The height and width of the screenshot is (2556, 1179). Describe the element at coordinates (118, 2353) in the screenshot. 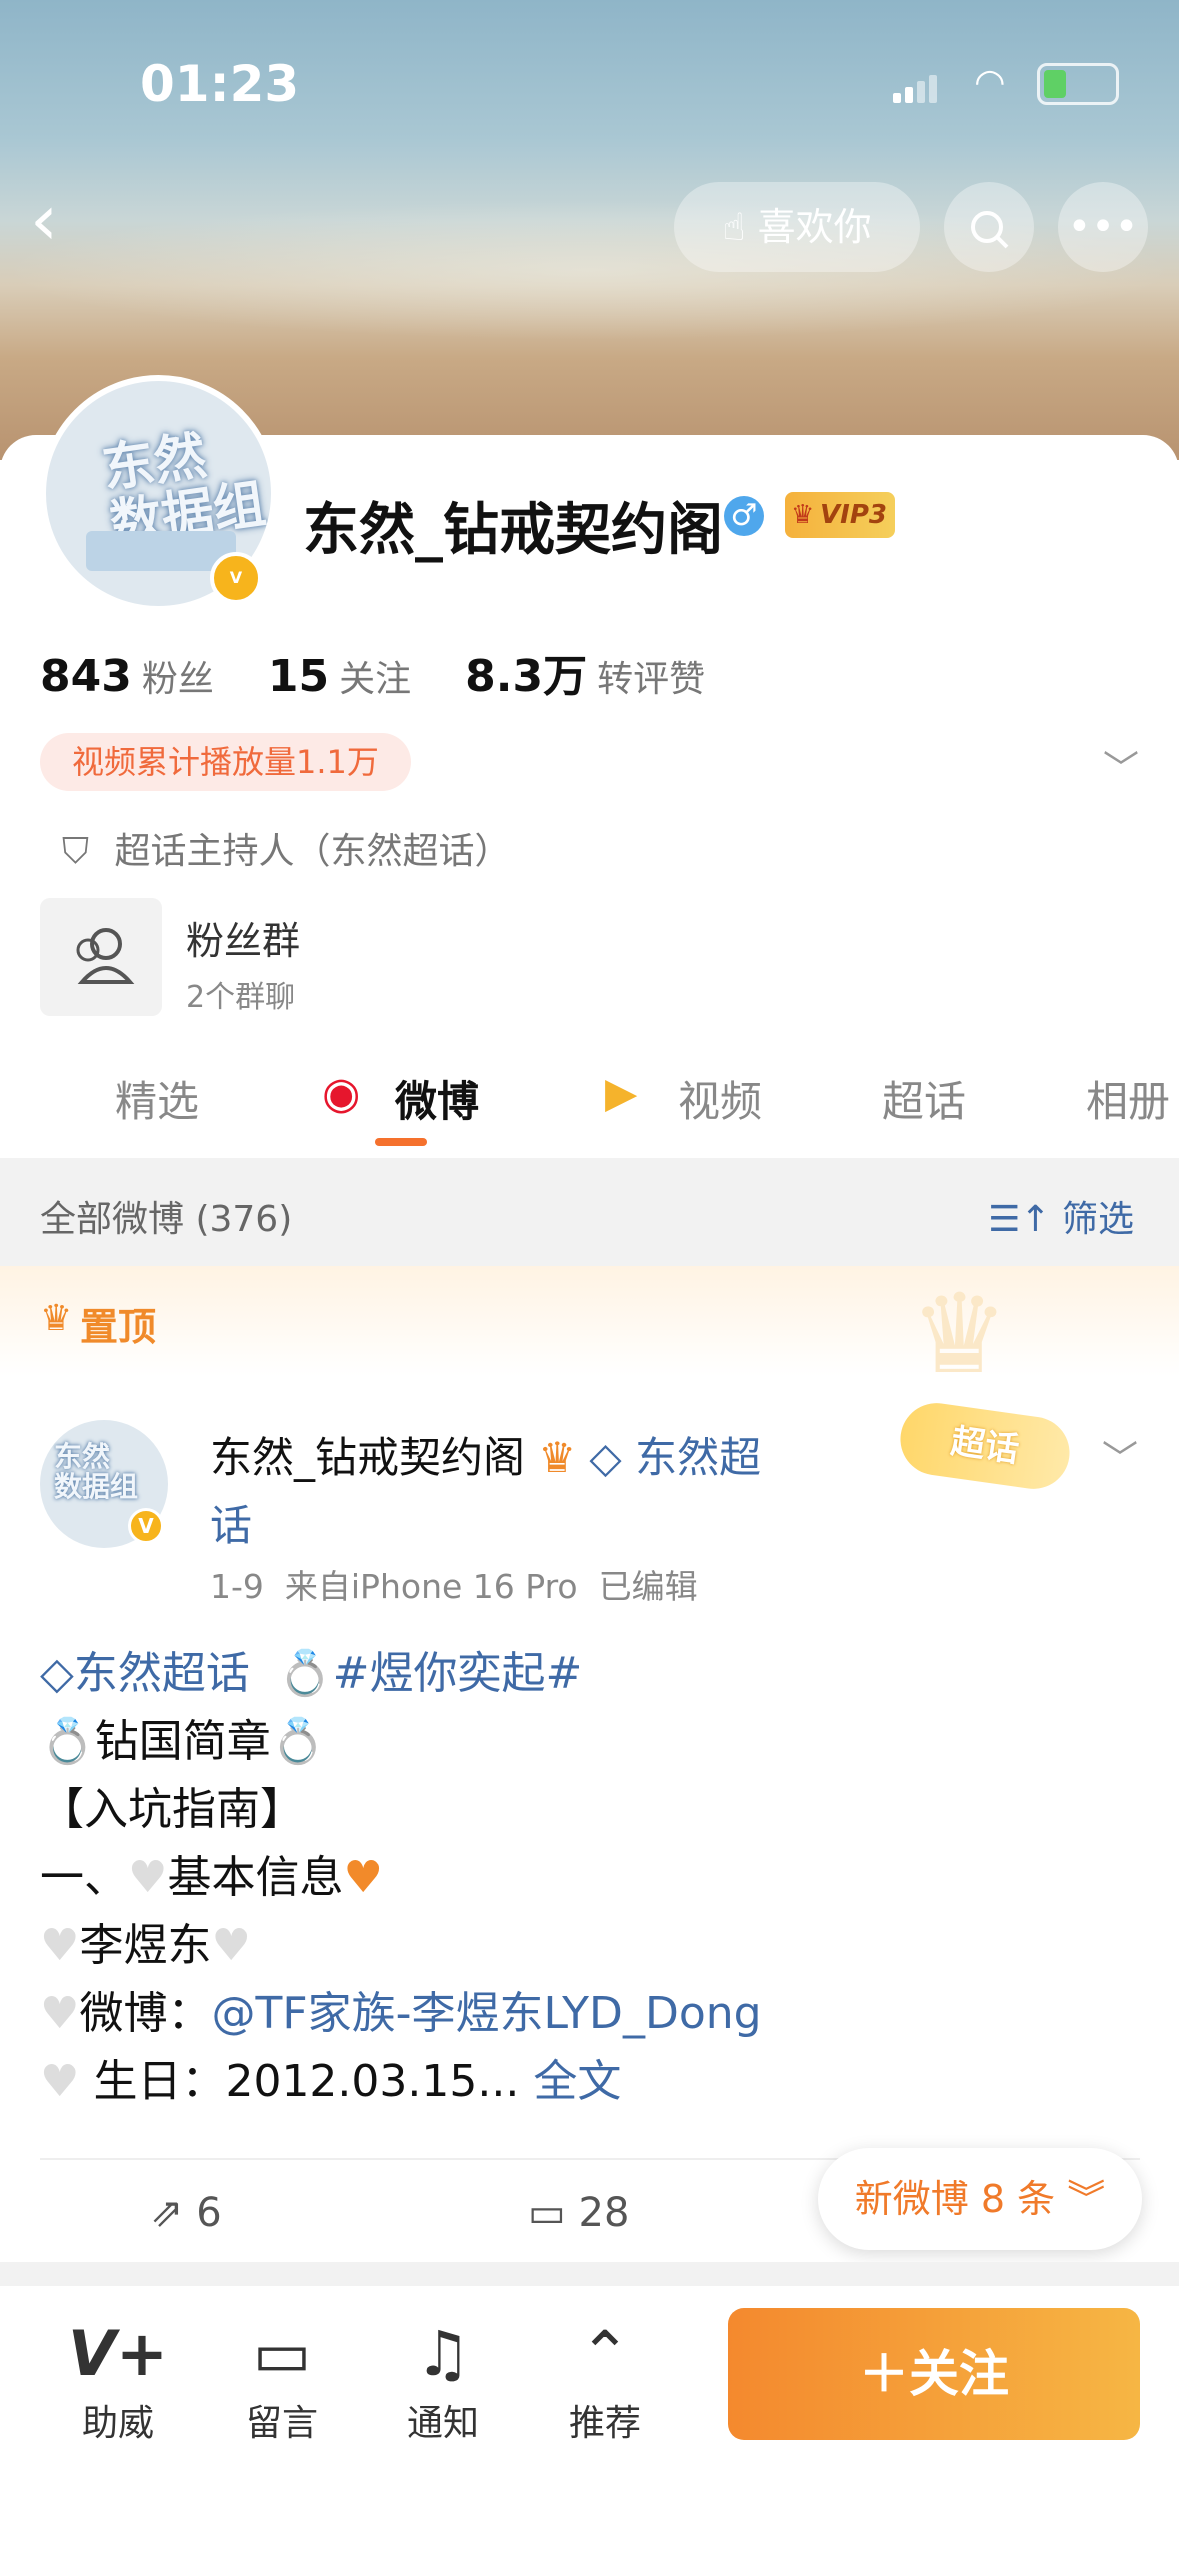

I see `cheer-icon: V+` at that location.